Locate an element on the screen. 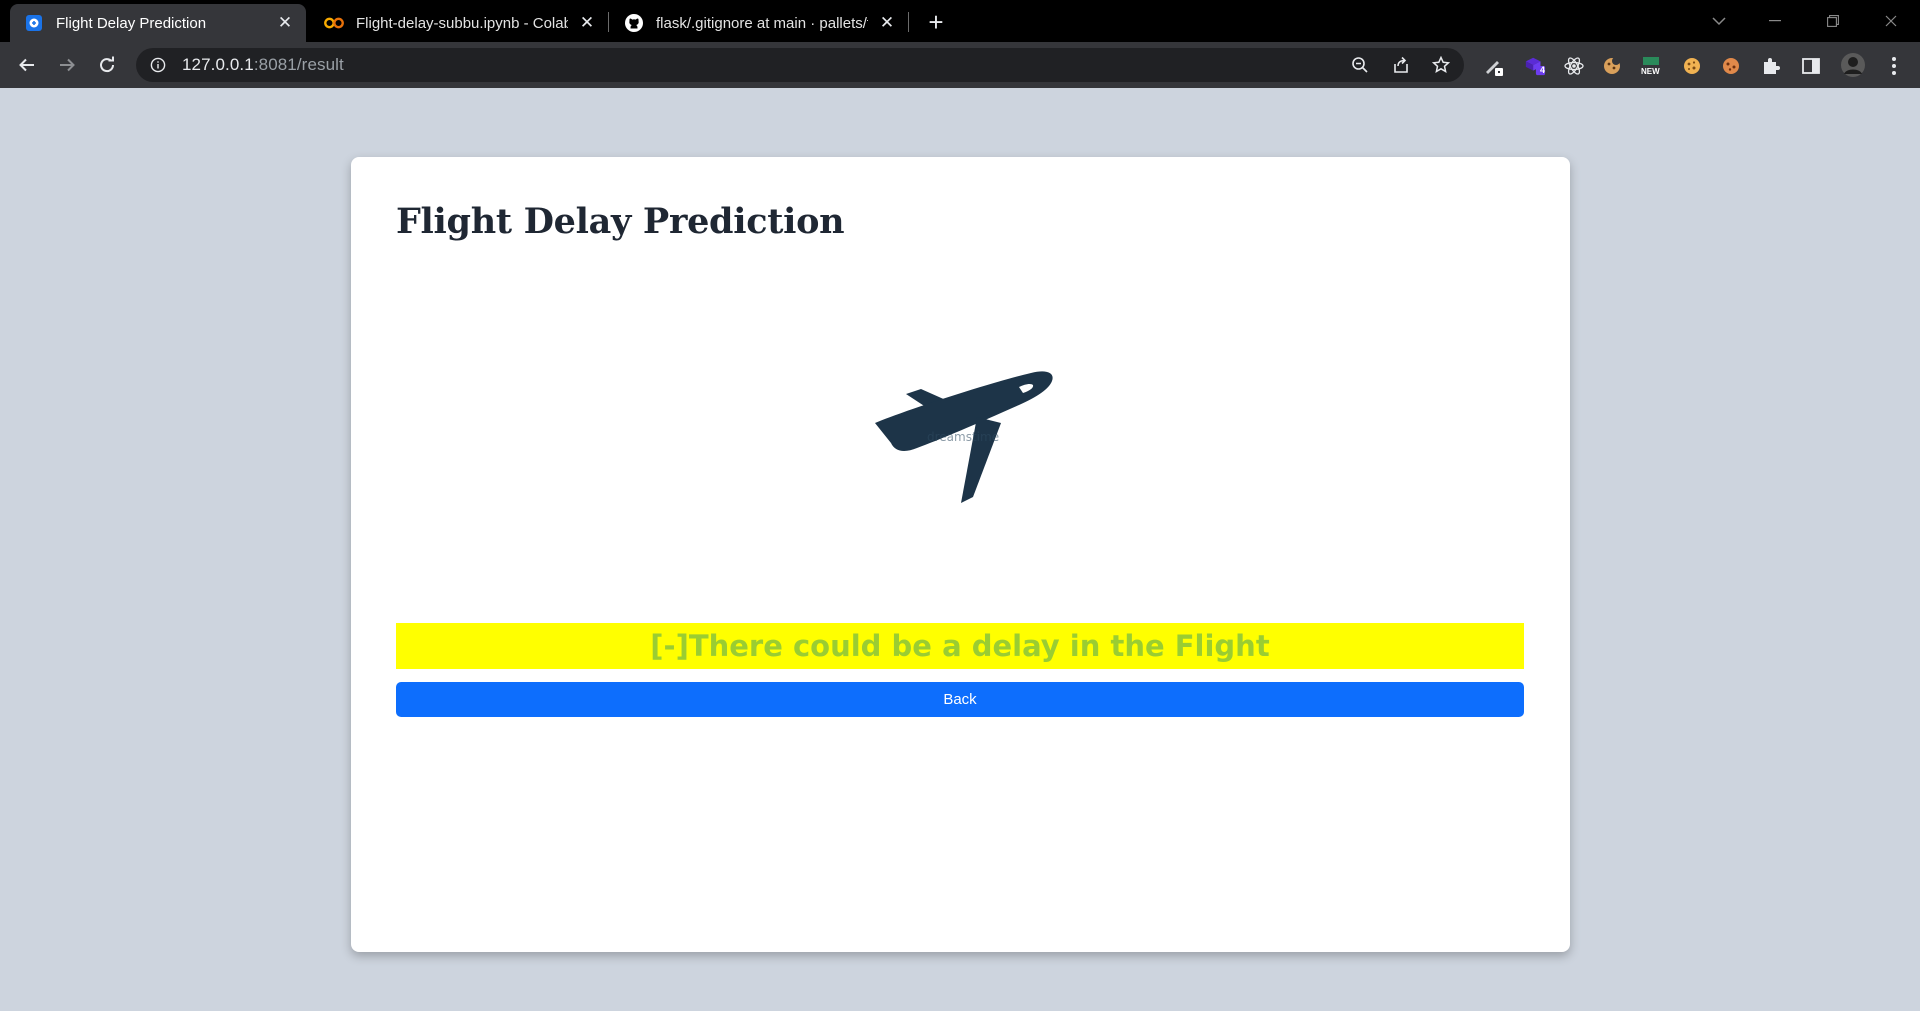  reload-icon is located at coordinates (107, 65).